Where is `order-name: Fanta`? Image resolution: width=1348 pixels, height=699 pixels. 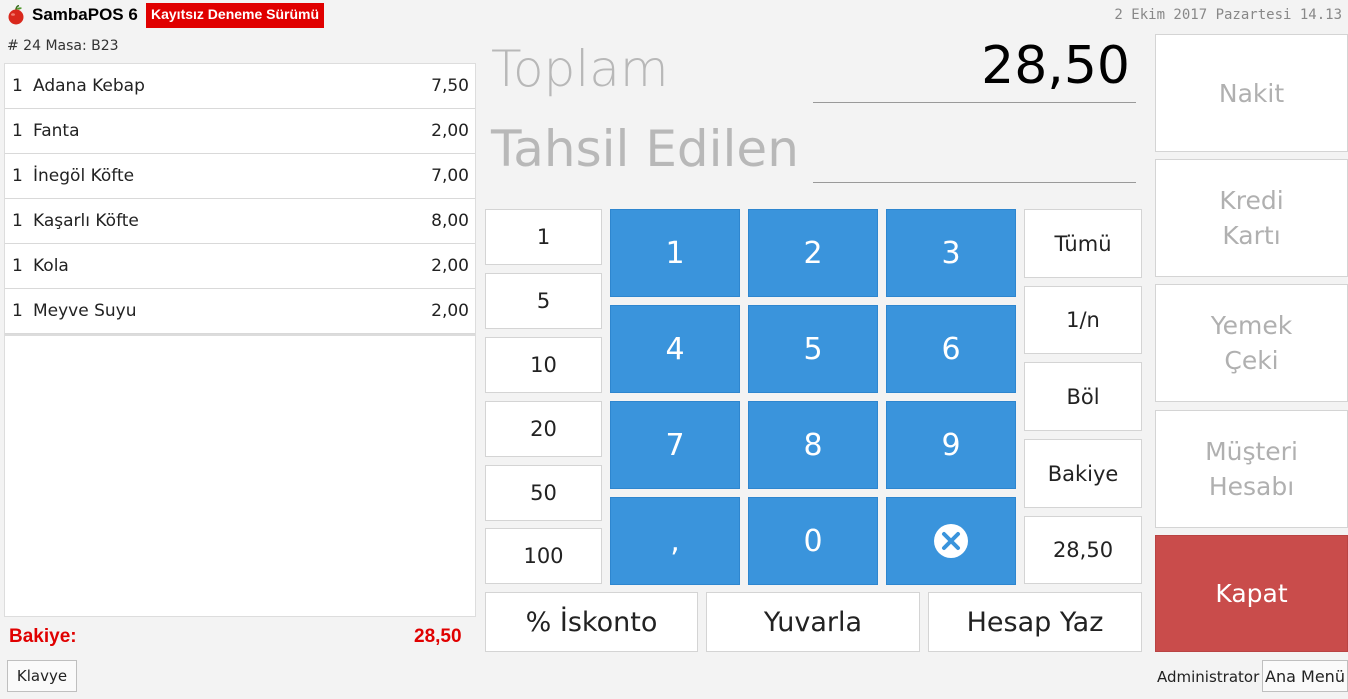 order-name: Fanta is located at coordinates (56, 131).